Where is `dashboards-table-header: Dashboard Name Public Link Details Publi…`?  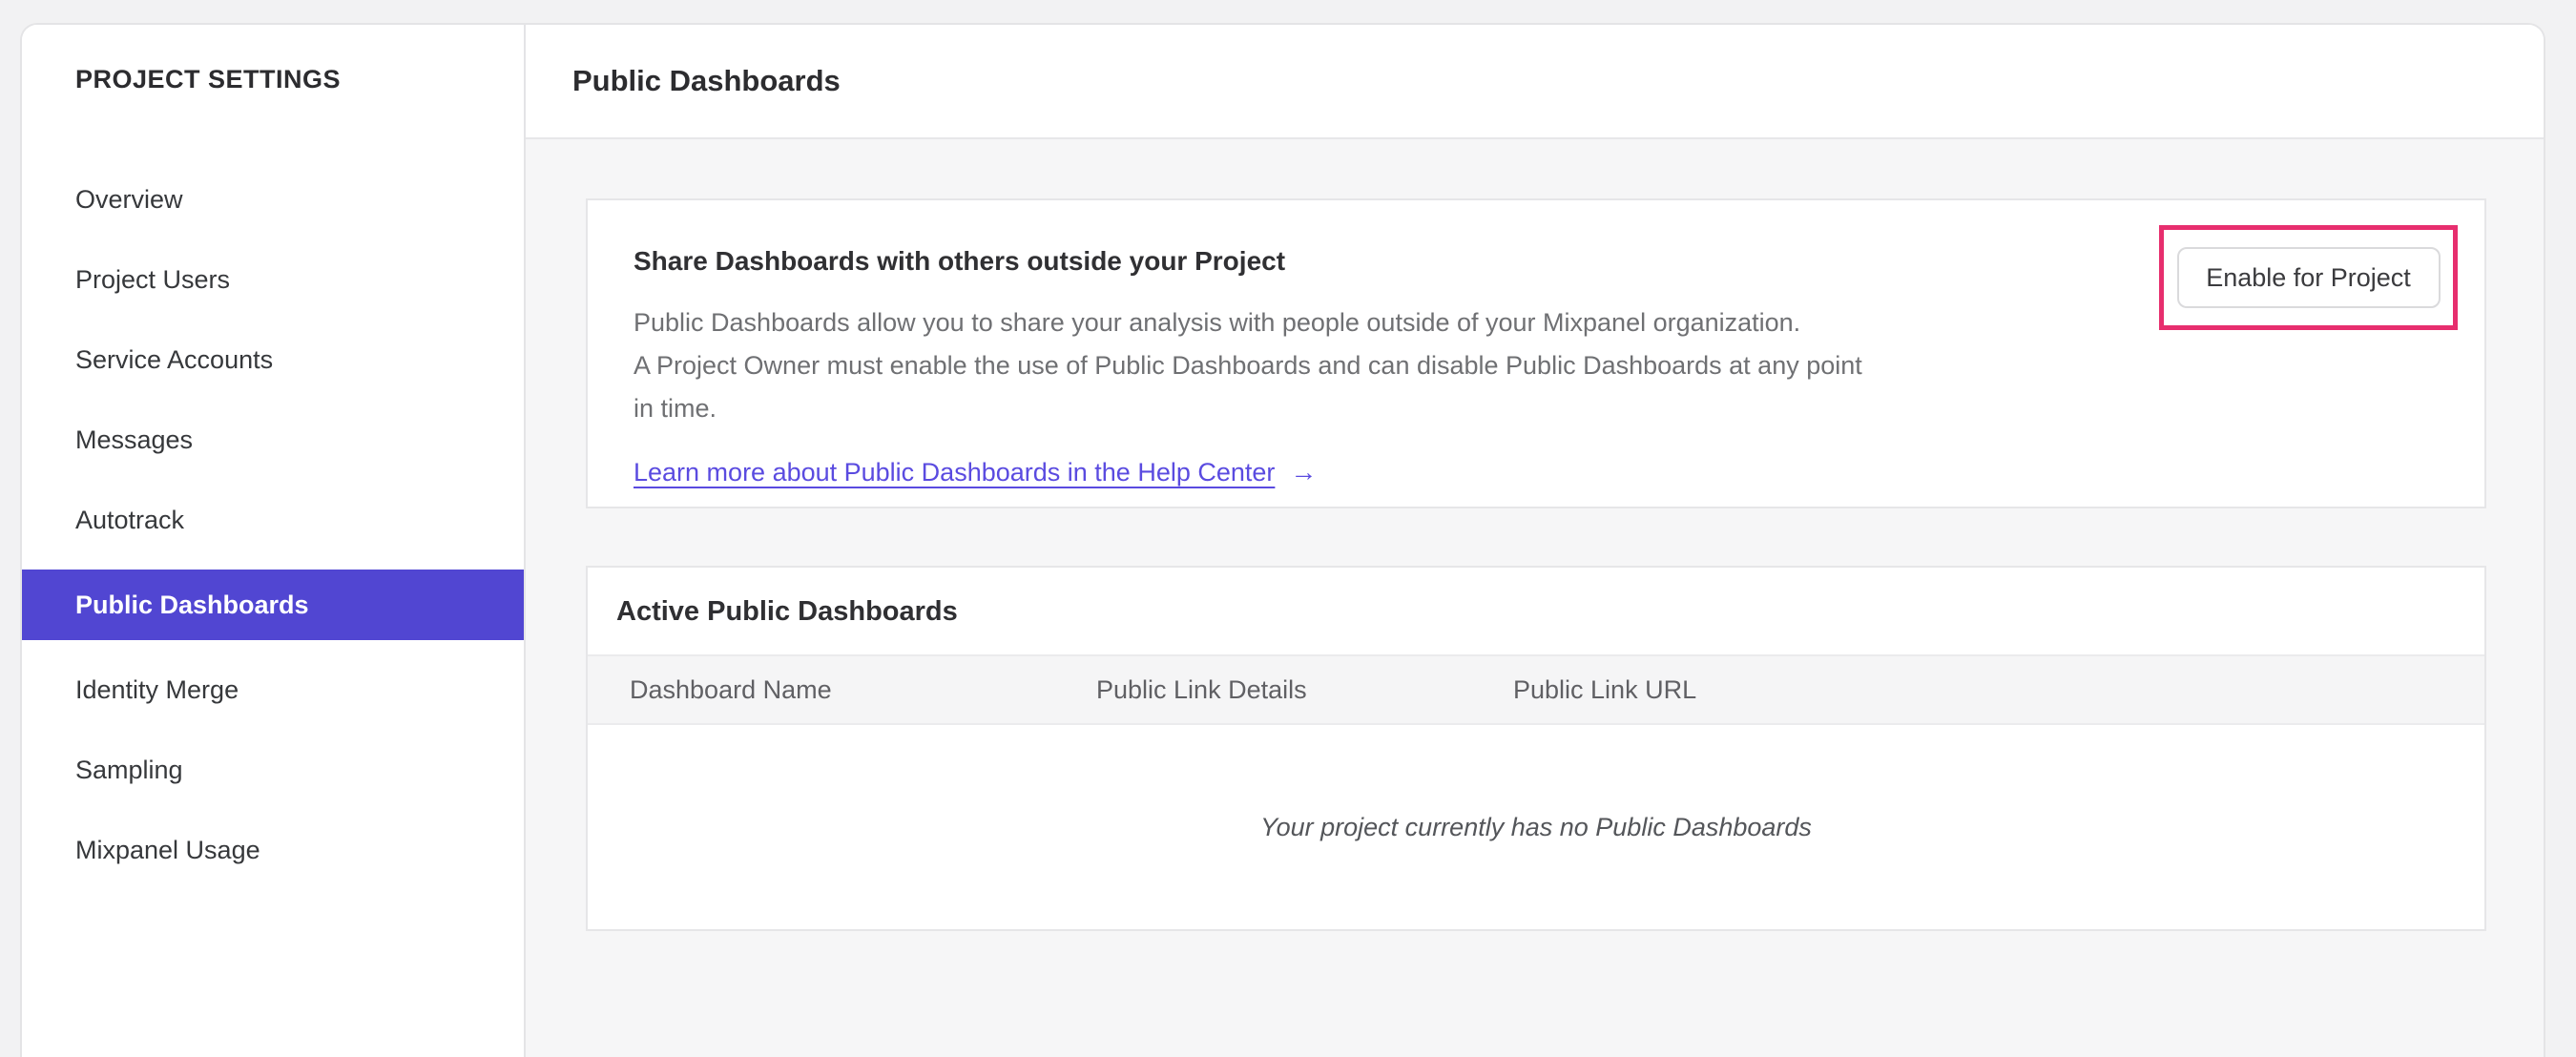 dashboards-table-header: Dashboard Name Public Link Details Publi… is located at coordinates (1536, 689).